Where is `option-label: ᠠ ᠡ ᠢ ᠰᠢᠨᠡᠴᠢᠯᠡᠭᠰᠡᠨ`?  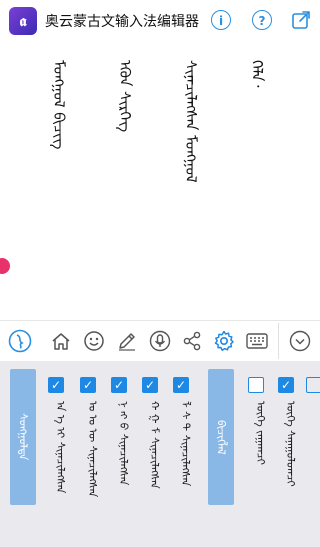 option-label: ᠠ ᠡ ᠢ ᠰᠢᠨᠡᠴᠢᠯᠡᠭᠰᠡᠨ is located at coordinates (60, 447).